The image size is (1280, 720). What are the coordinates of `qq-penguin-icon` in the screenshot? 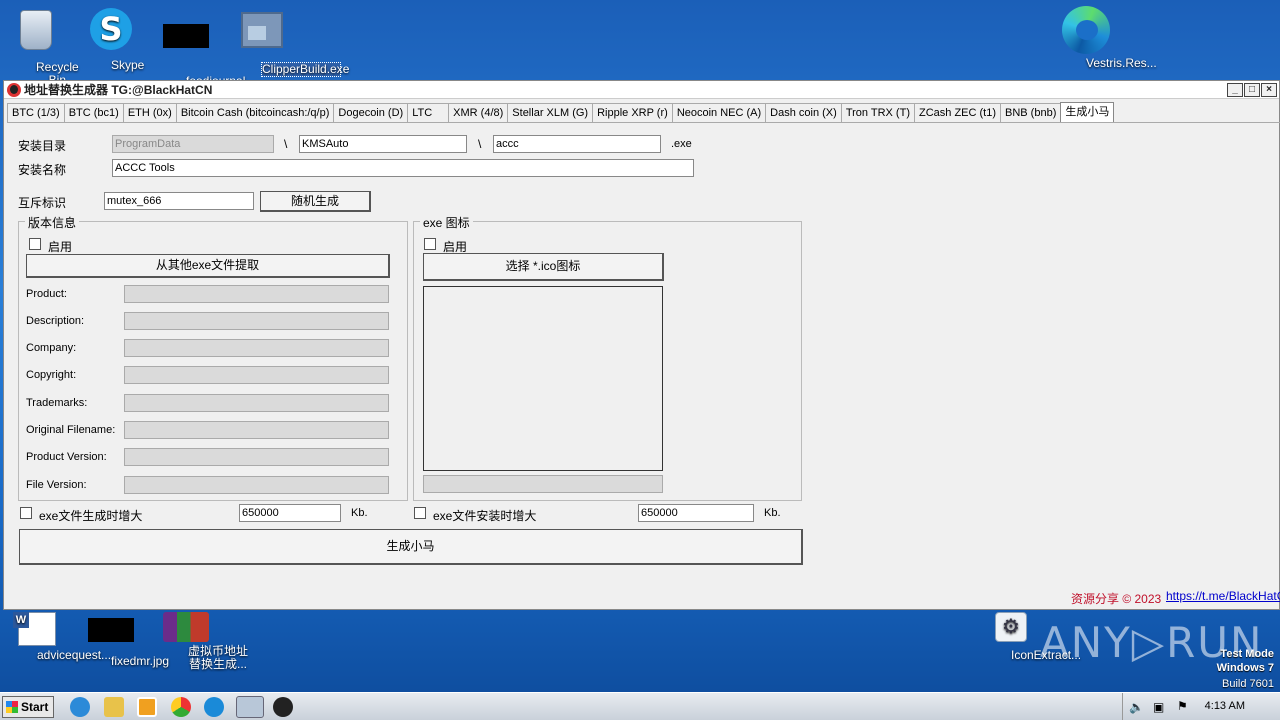 It's located at (14, 89).